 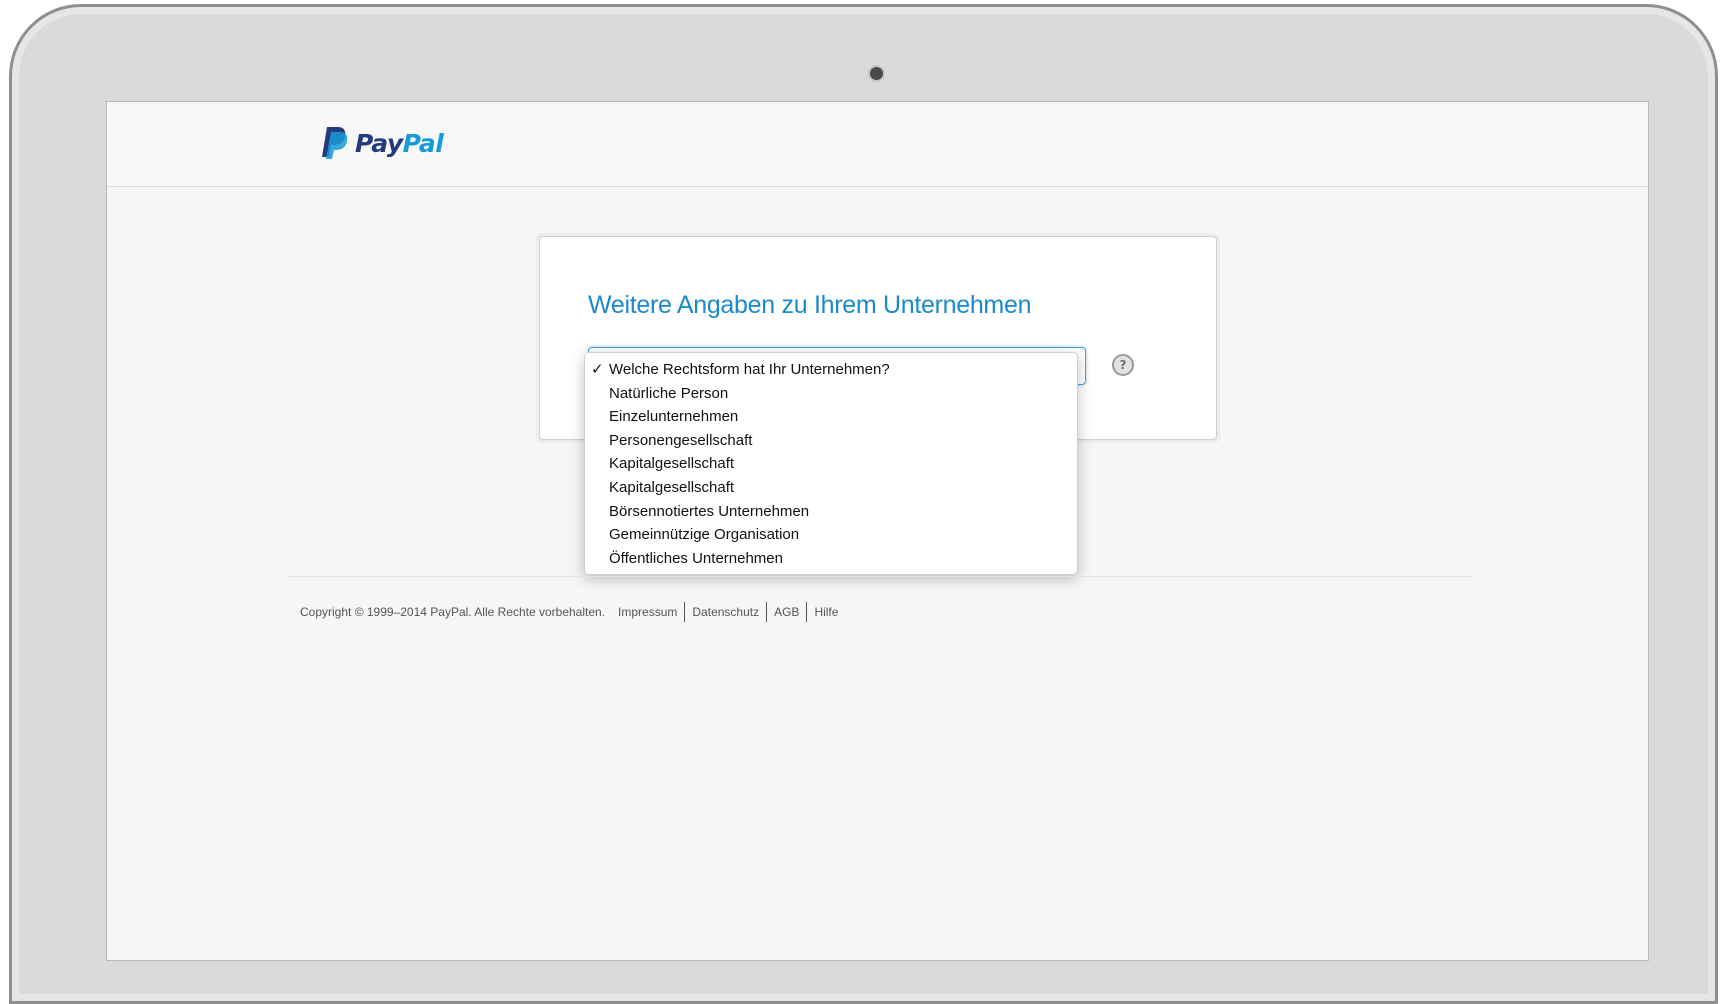 What do you see at coordinates (749, 369) in the screenshot?
I see `dropdown-option-label: Welche Rechtsform hat Ihr Unternehmen?` at bounding box center [749, 369].